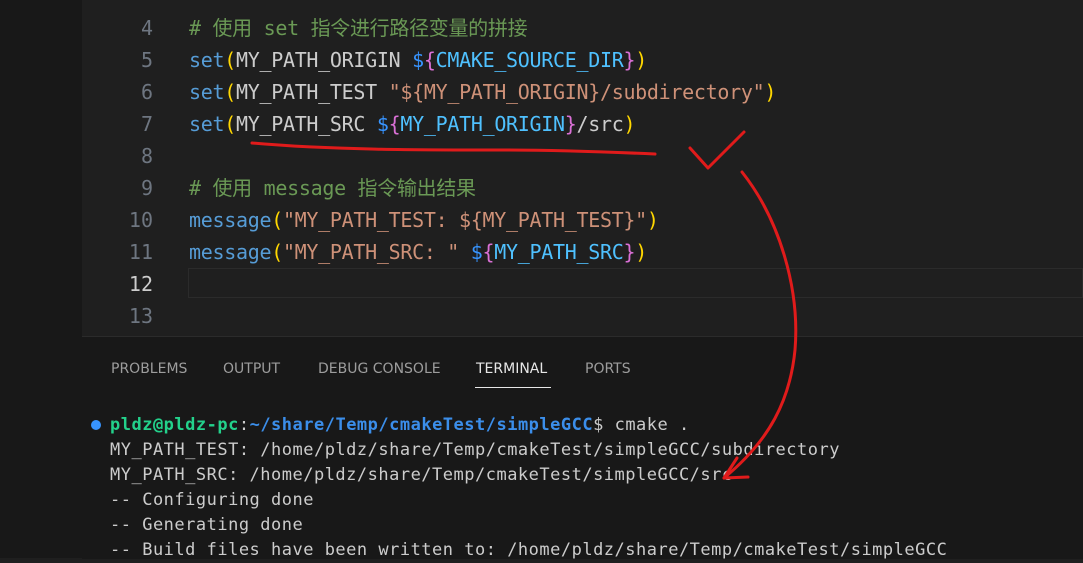  What do you see at coordinates (376, 252) in the screenshot?
I see `code-token: "MY_PATH_SRC: "` at bounding box center [376, 252].